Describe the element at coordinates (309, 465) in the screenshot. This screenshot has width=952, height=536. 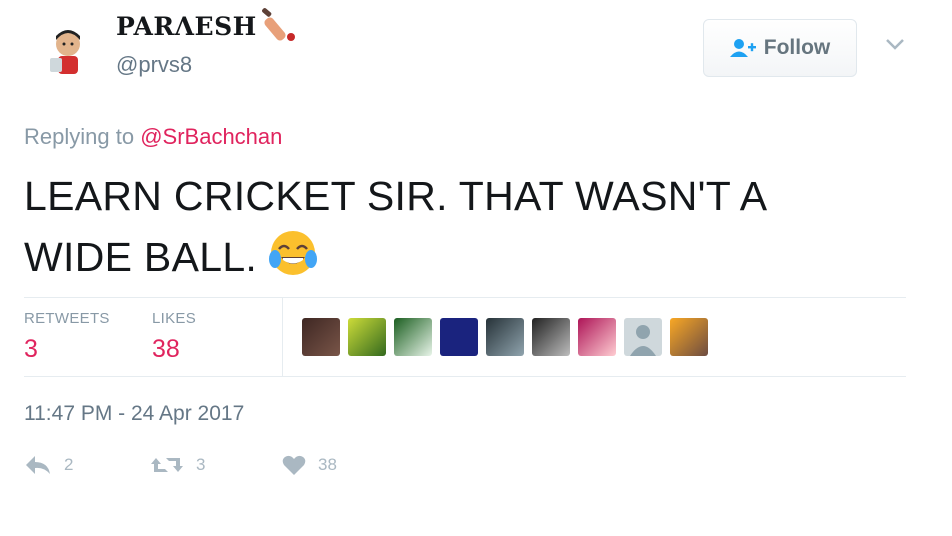
I see `like-action: 38` at that location.